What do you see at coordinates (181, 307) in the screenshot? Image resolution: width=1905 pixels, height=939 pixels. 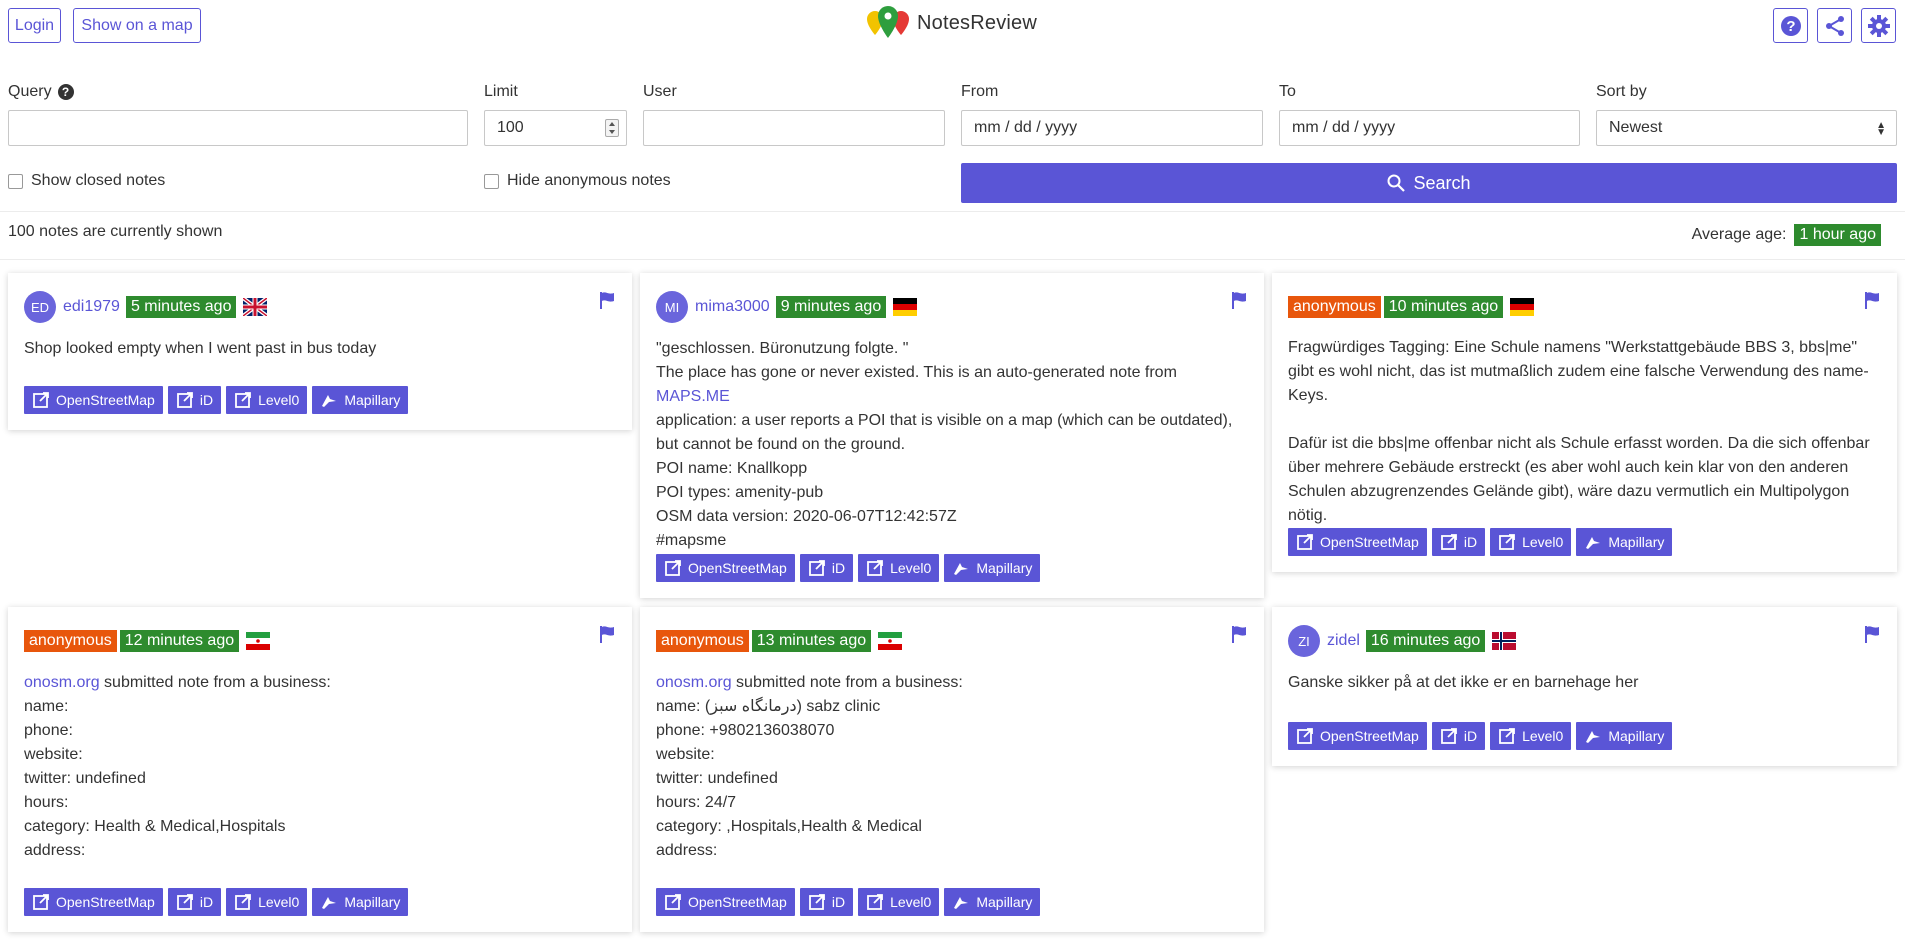 I see `age-badge: 5 minutes ago` at bounding box center [181, 307].